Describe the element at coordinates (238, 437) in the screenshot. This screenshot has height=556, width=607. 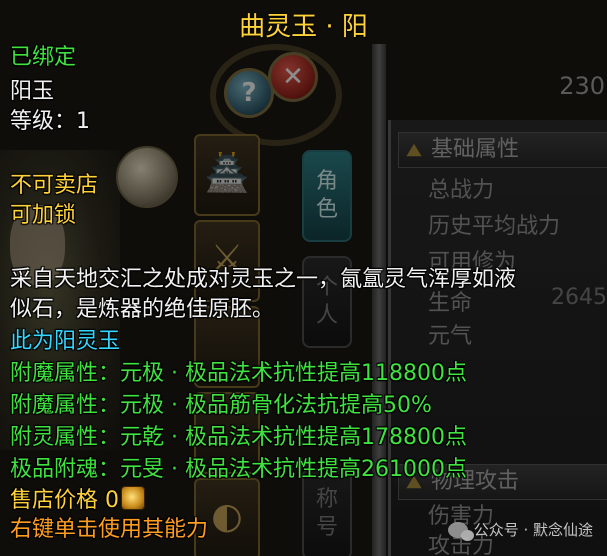
I see `spirit-attribute: 附灵属性：元乾 · 极品法术抗性提高178800点` at that location.